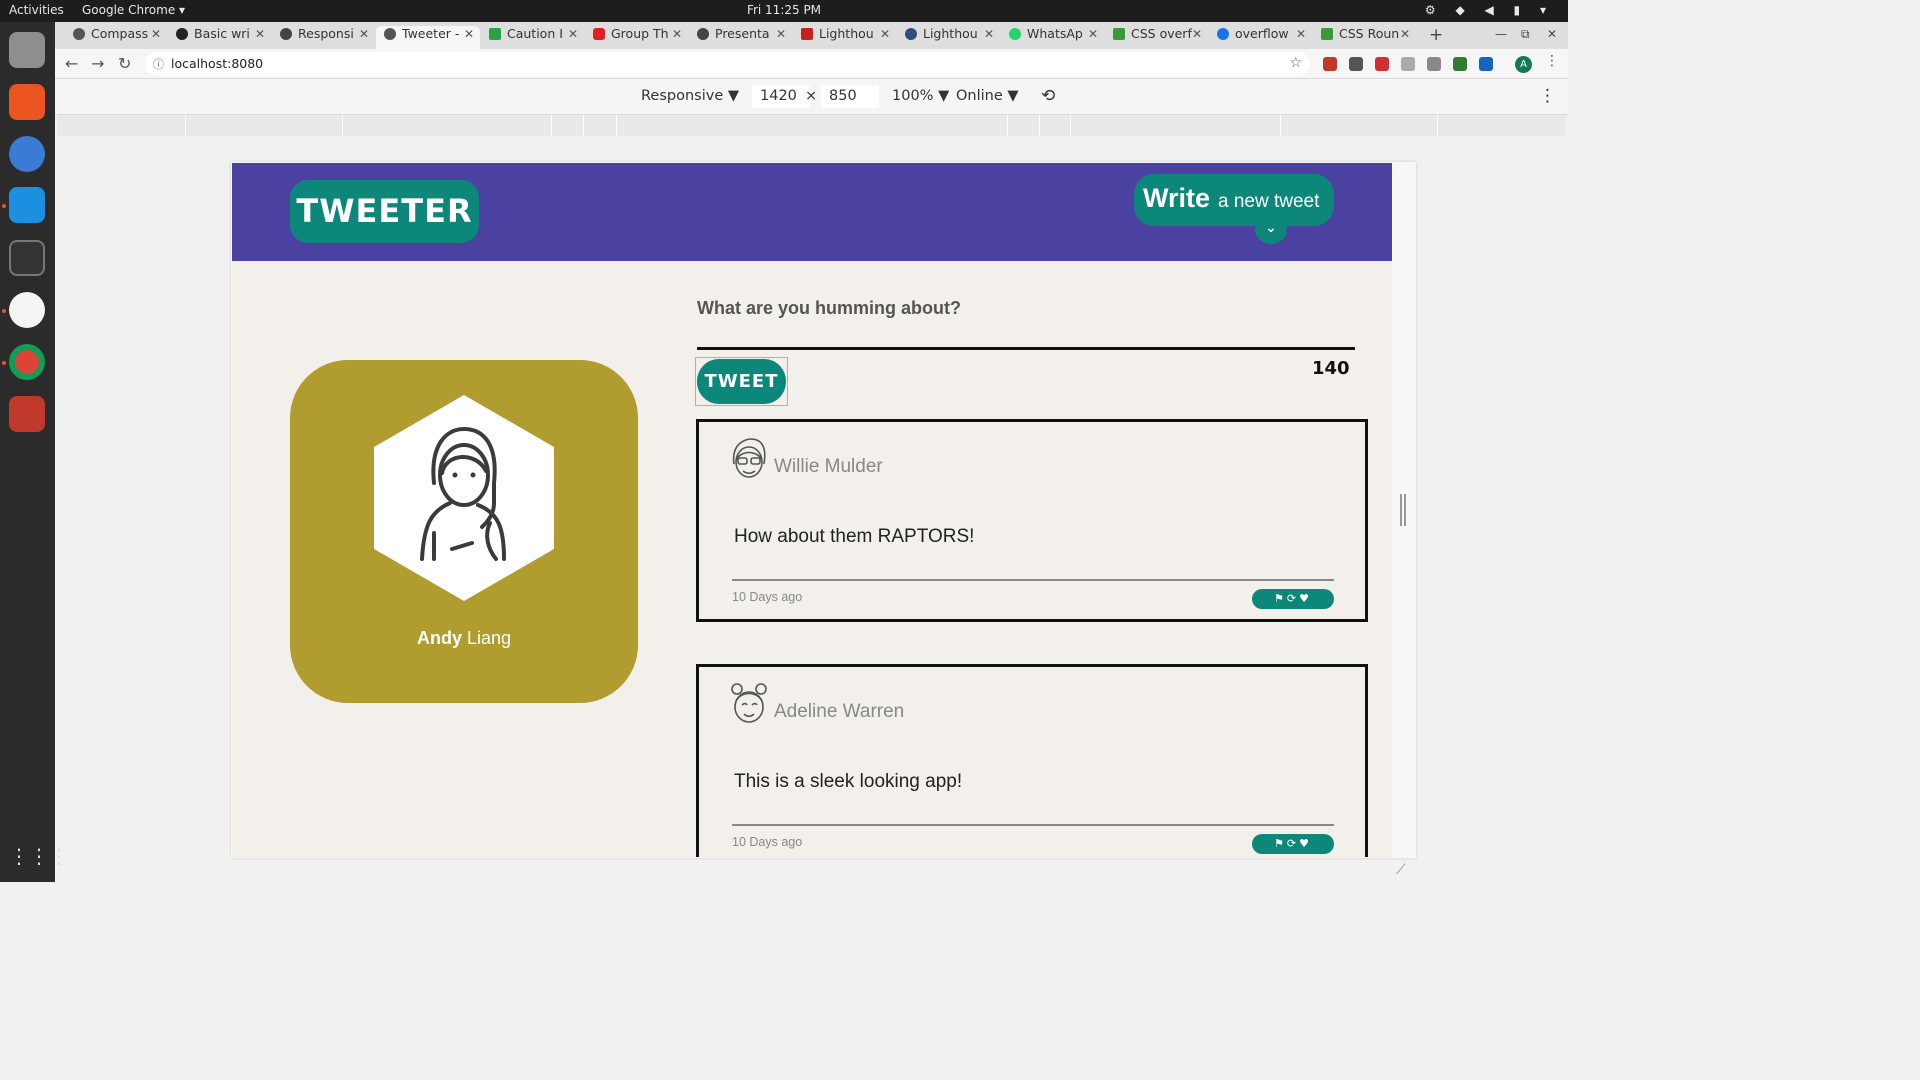  What do you see at coordinates (781, 96) in the screenshot?
I see `viewport-width-input: 1420` at bounding box center [781, 96].